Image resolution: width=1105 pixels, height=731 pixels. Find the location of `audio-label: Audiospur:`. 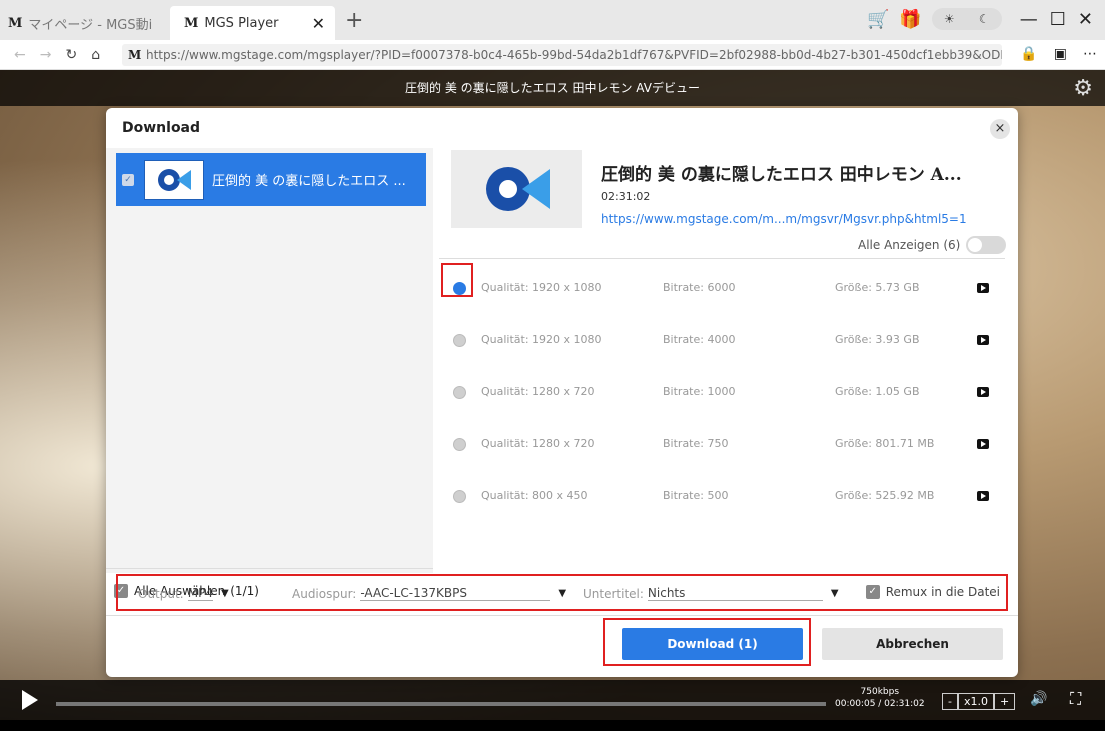

audio-label: Audiospur: is located at coordinates (324, 593).